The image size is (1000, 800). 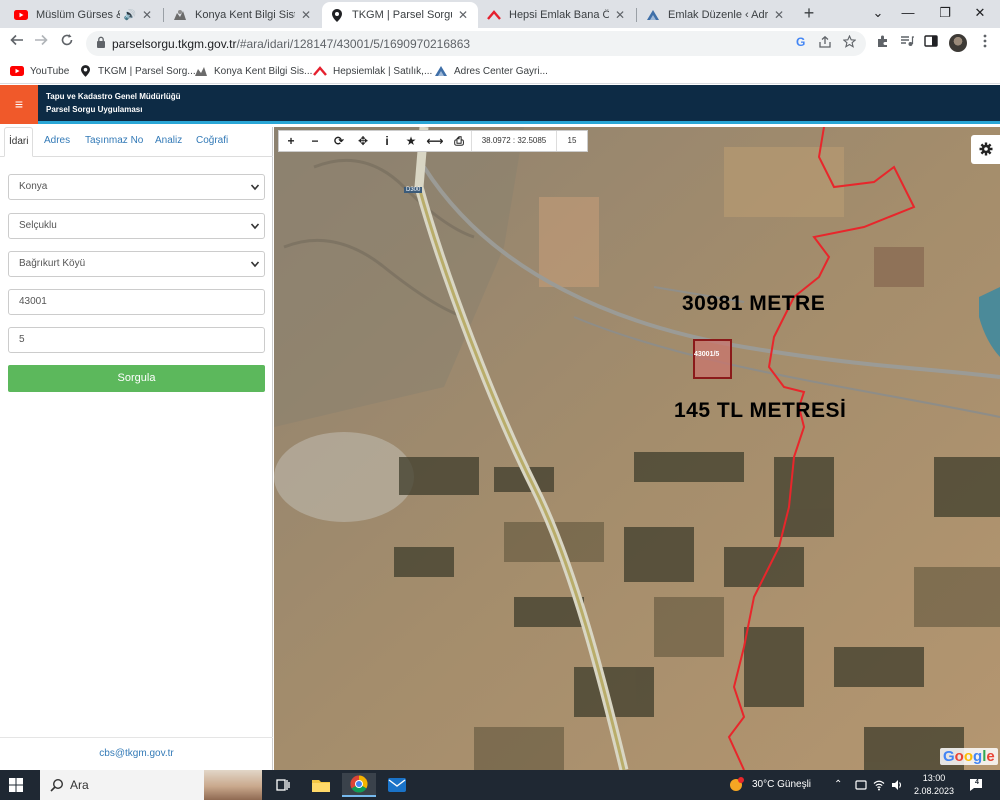 What do you see at coordinates (907, 43) in the screenshot?
I see `media-control-icon` at bounding box center [907, 43].